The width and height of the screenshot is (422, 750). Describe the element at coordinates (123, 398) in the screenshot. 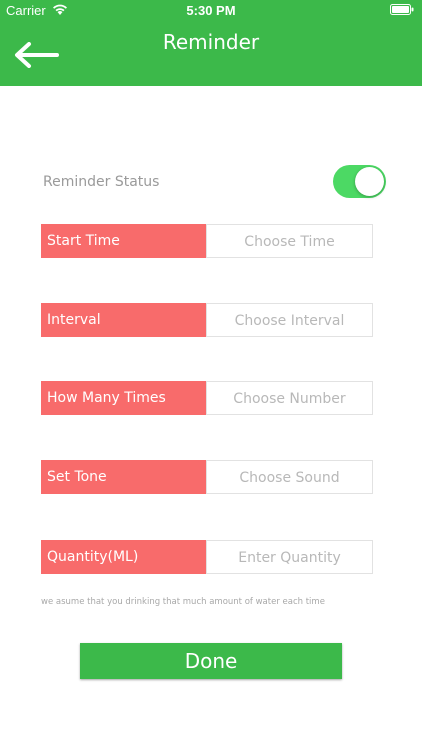

I see `how-many-times-label: How Many Times` at that location.